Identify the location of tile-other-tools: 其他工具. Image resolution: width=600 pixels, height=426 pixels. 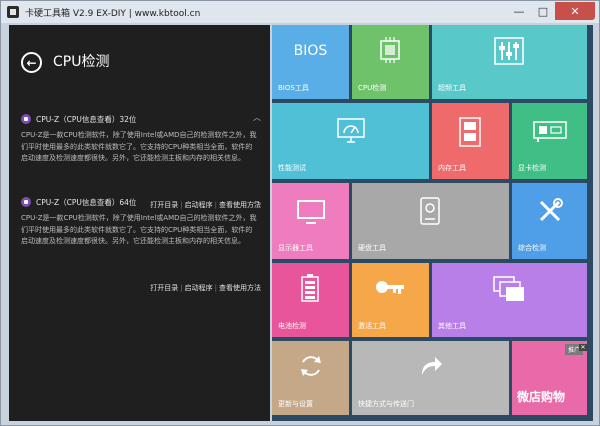
(509, 300).